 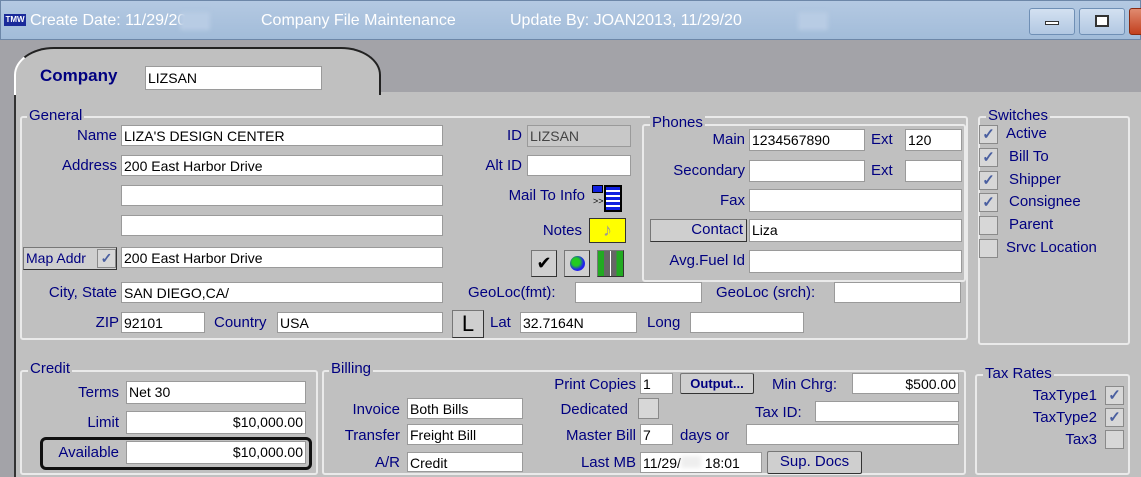 I want to click on address1-input: 200 East Harbor Drive, so click(x=282, y=165).